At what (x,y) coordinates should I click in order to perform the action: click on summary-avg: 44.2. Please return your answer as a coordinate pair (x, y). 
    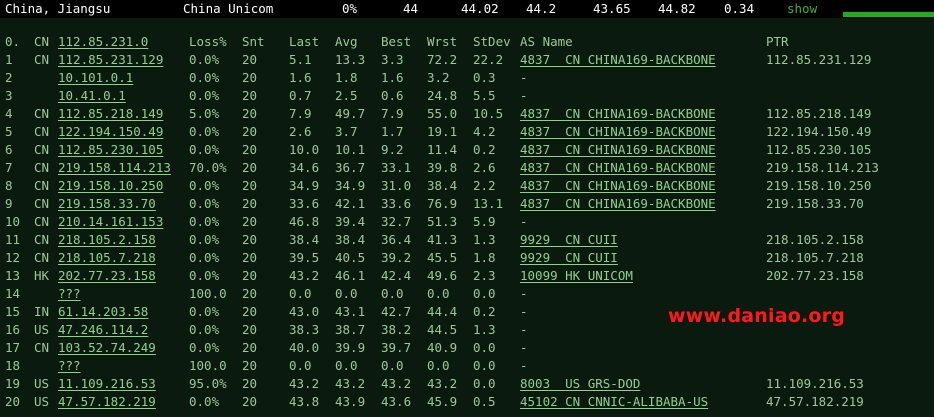
    Looking at the image, I should click on (541, 8).